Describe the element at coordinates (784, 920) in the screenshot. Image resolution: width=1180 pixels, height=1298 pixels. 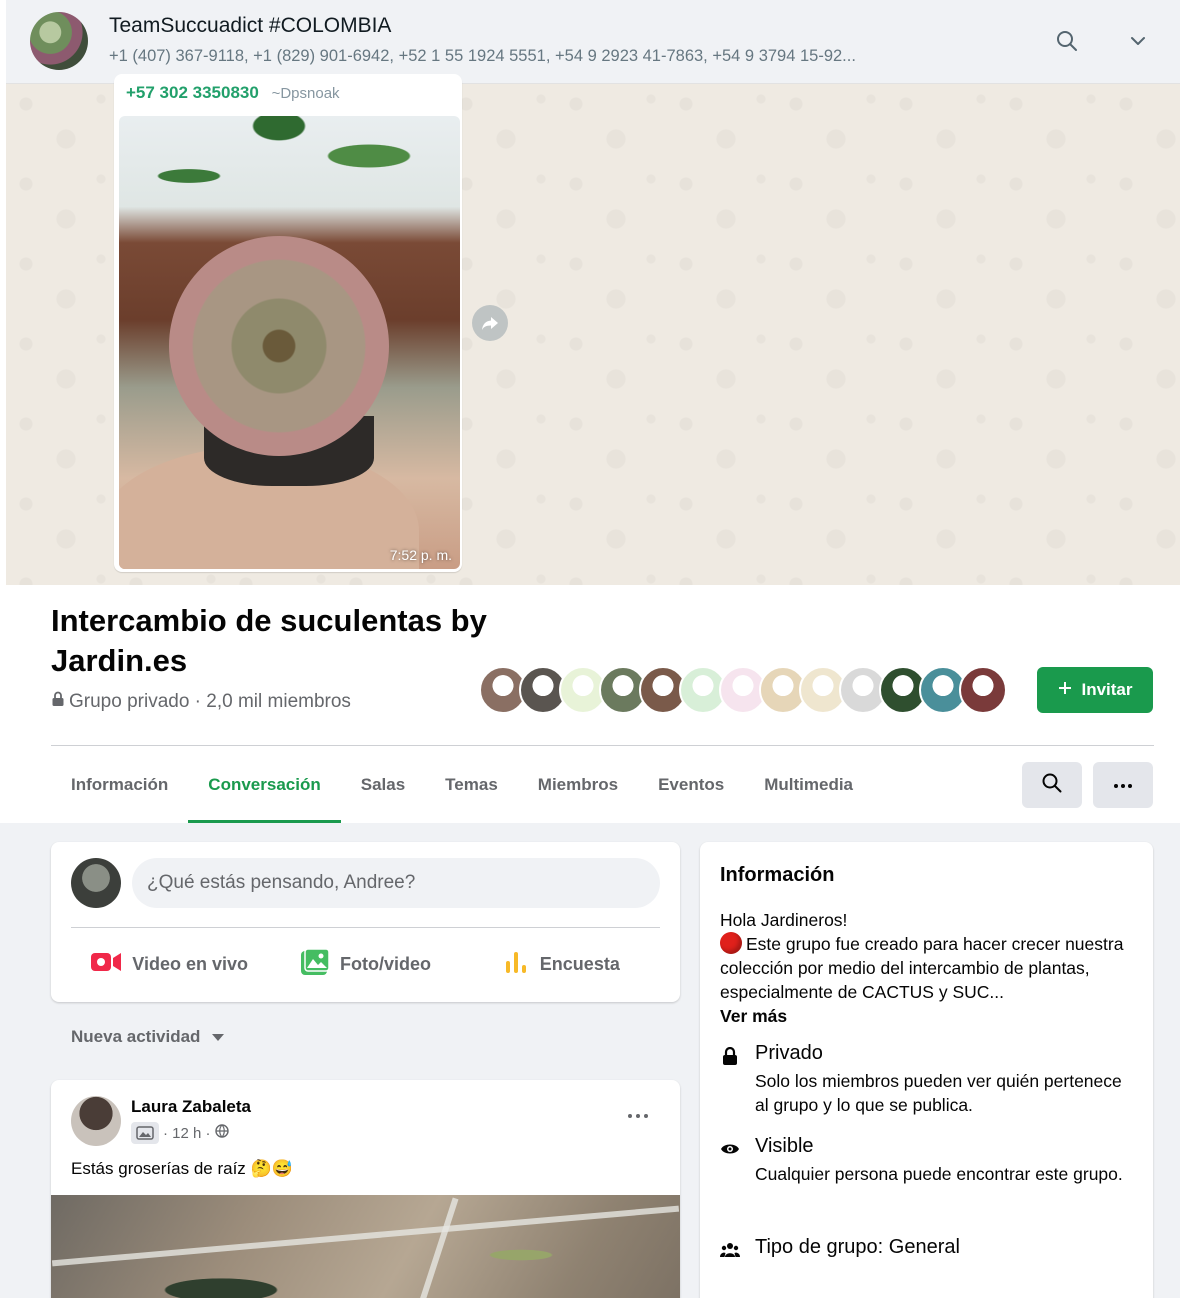
I see `about-greeting: Hola Jardineros!` at that location.